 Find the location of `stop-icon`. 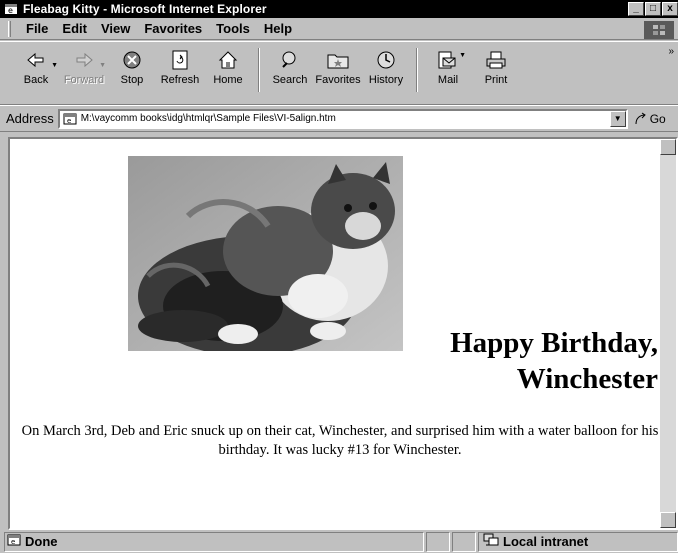

stop-icon is located at coordinates (132, 60).